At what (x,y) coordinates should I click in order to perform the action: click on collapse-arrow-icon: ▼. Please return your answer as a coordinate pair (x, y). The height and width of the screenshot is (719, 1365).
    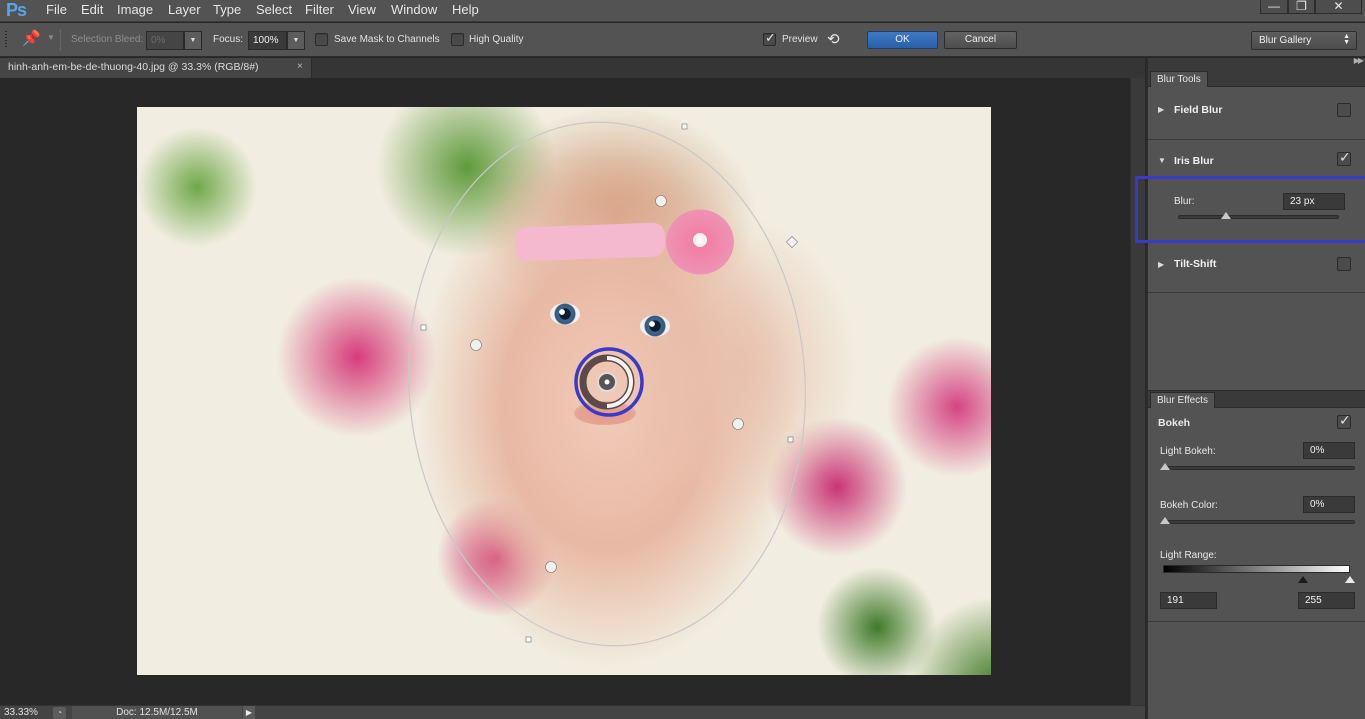
    Looking at the image, I should click on (1162, 160).